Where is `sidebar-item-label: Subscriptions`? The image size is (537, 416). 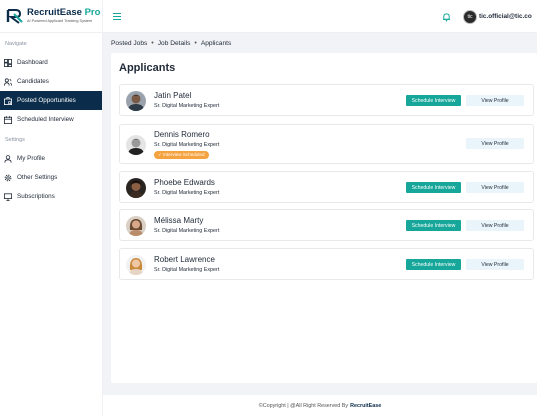
sidebar-item-label: Subscriptions is located at coordinates (36, 196).